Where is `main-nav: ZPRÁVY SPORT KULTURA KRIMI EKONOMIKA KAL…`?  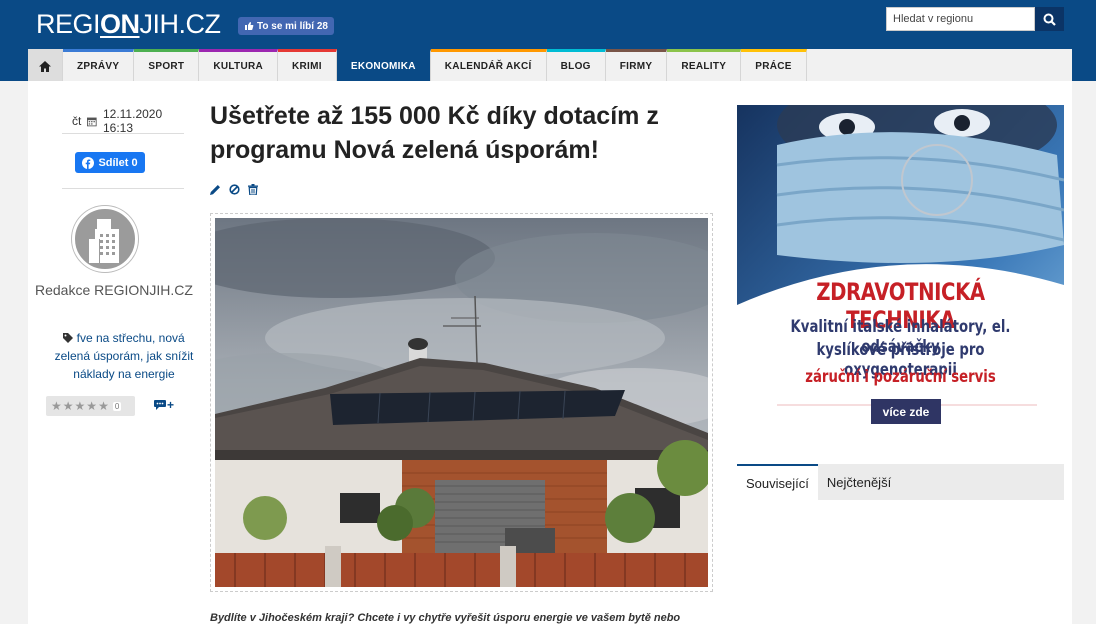
main-nav: ZPRÁVY SPORT KULTURA KRIMI EKONOMIKA KAL… is located at coordinates (550, 65).